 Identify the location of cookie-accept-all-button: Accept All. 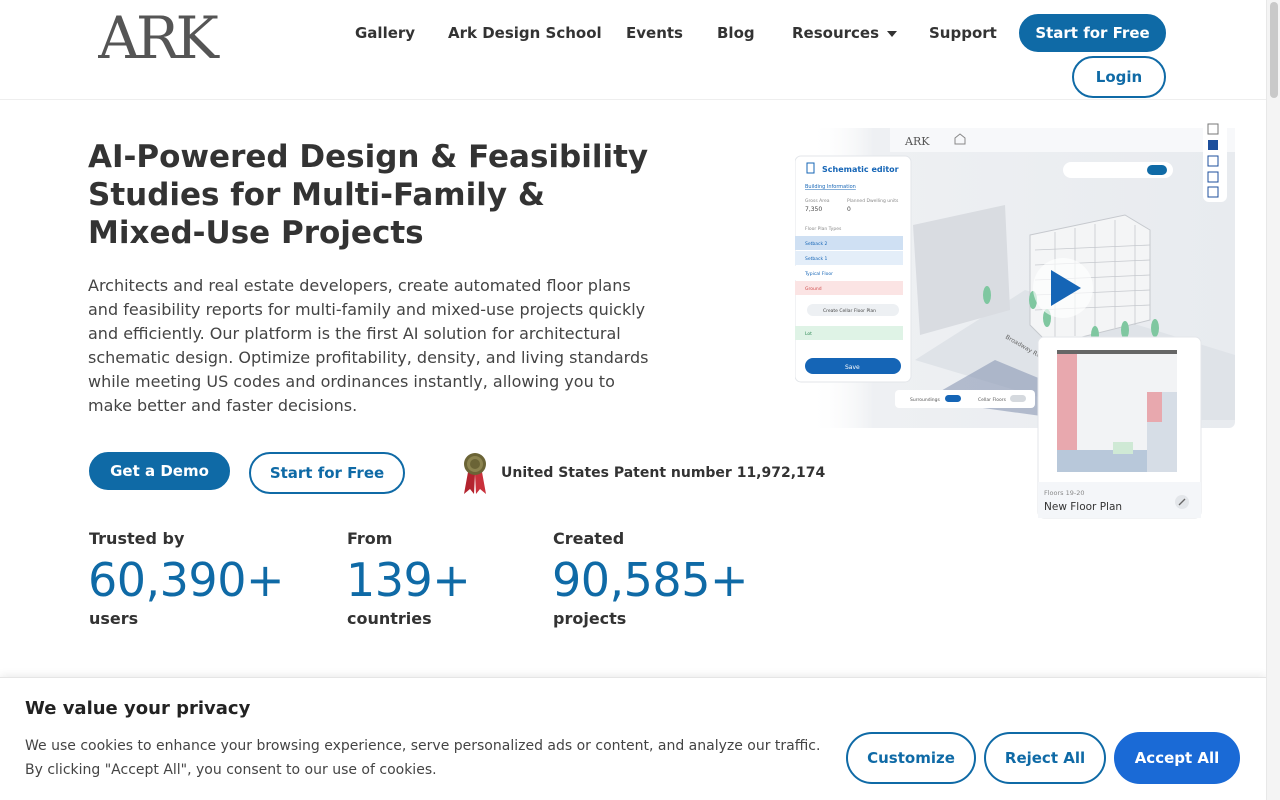
(1177, 758).